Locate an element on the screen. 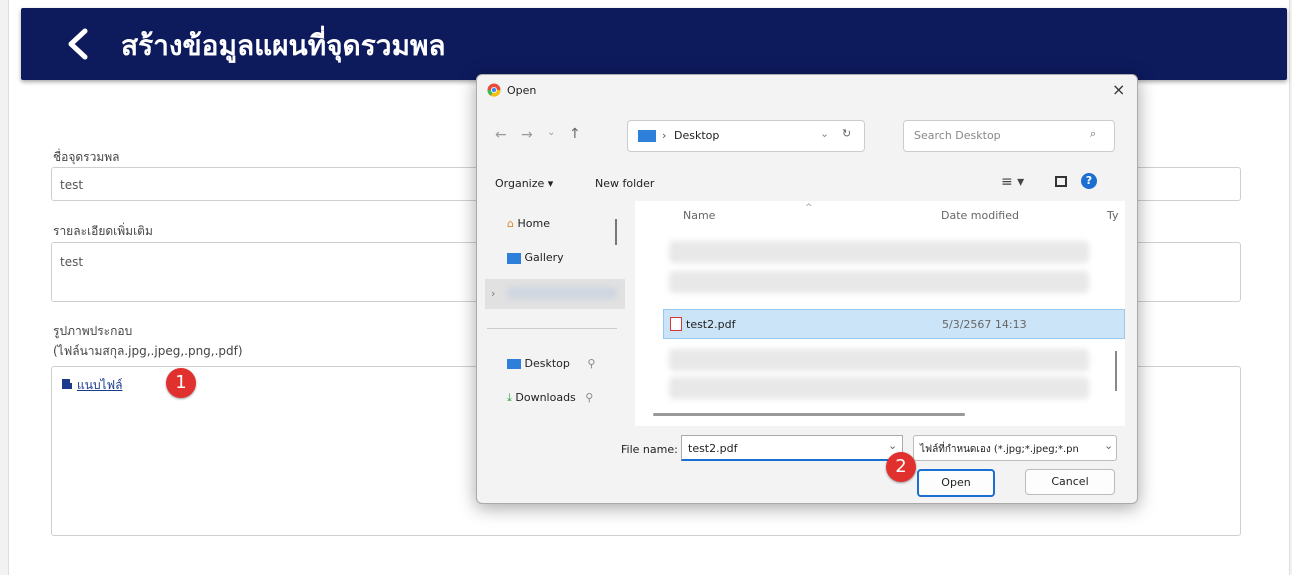 The width and height of the screenshot is (1292, 575). filename-value: test2.pdf is located at coordinates (713, 448).